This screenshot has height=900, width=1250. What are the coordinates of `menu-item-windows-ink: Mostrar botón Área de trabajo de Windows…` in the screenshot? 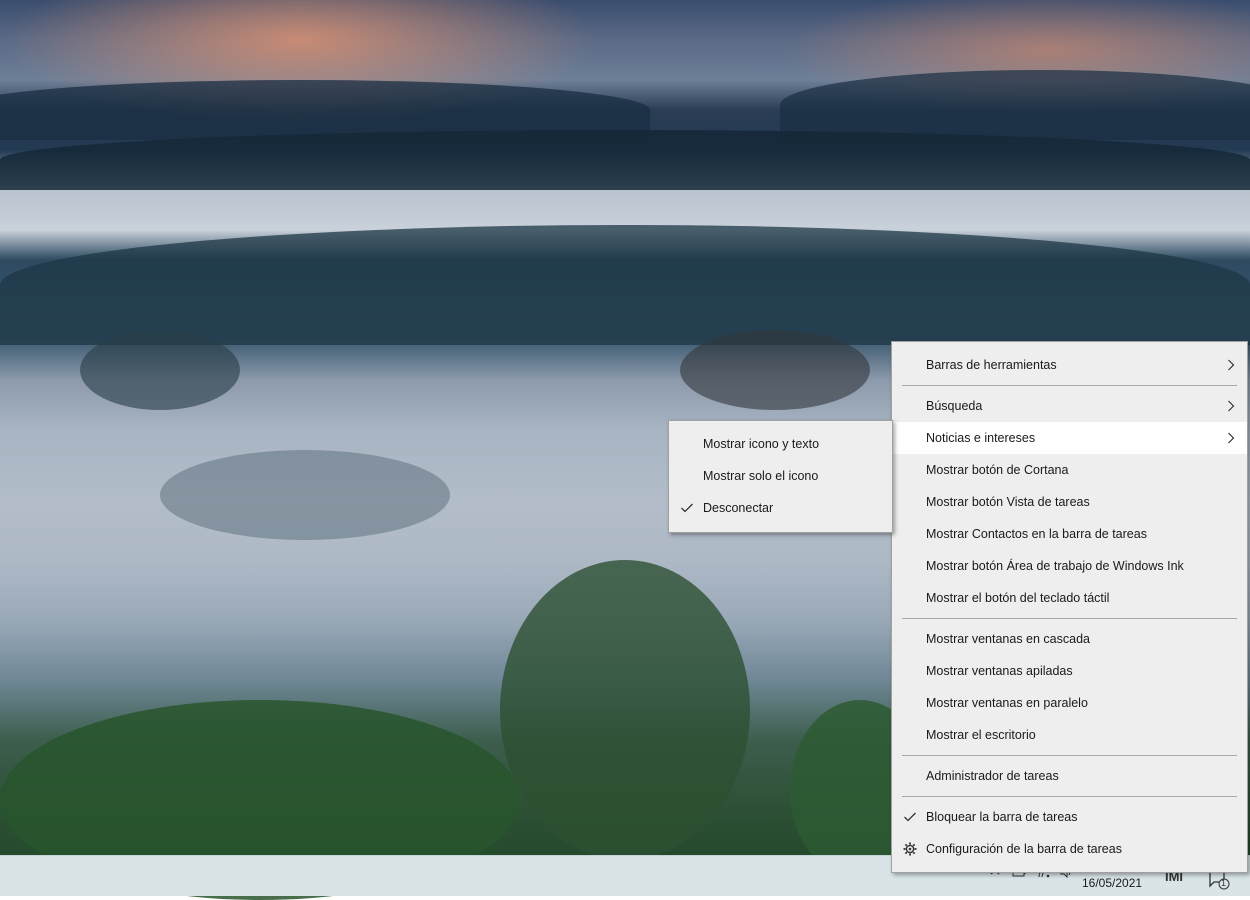 It's located at (1069, 566).